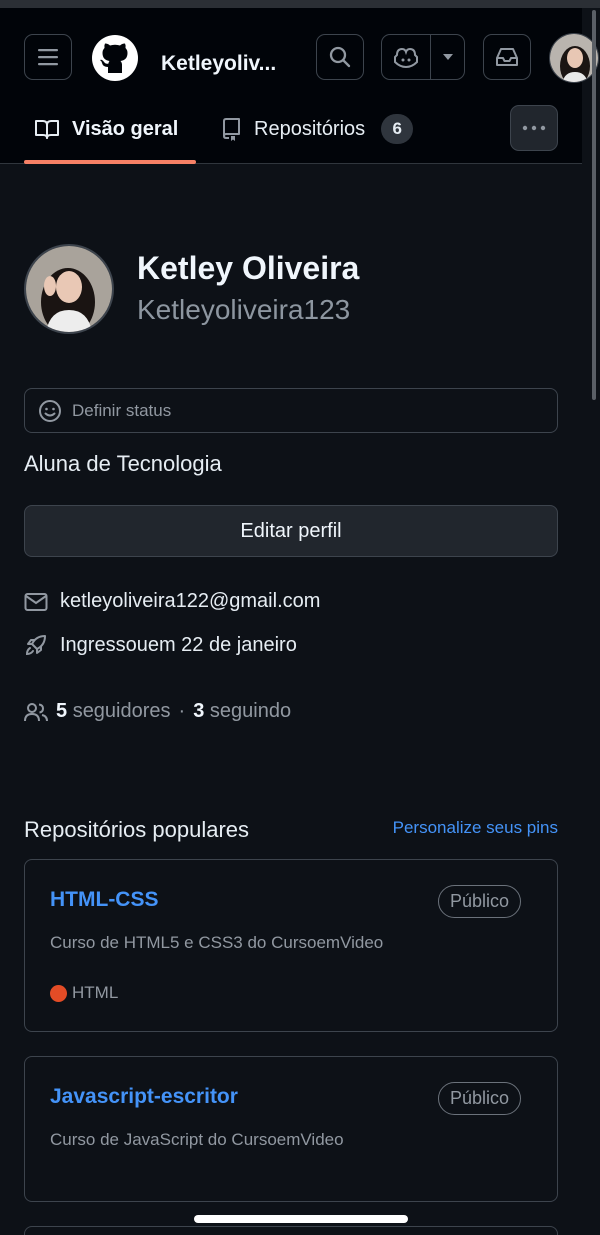  I want to click on inbox-icon, so click(507, 57).